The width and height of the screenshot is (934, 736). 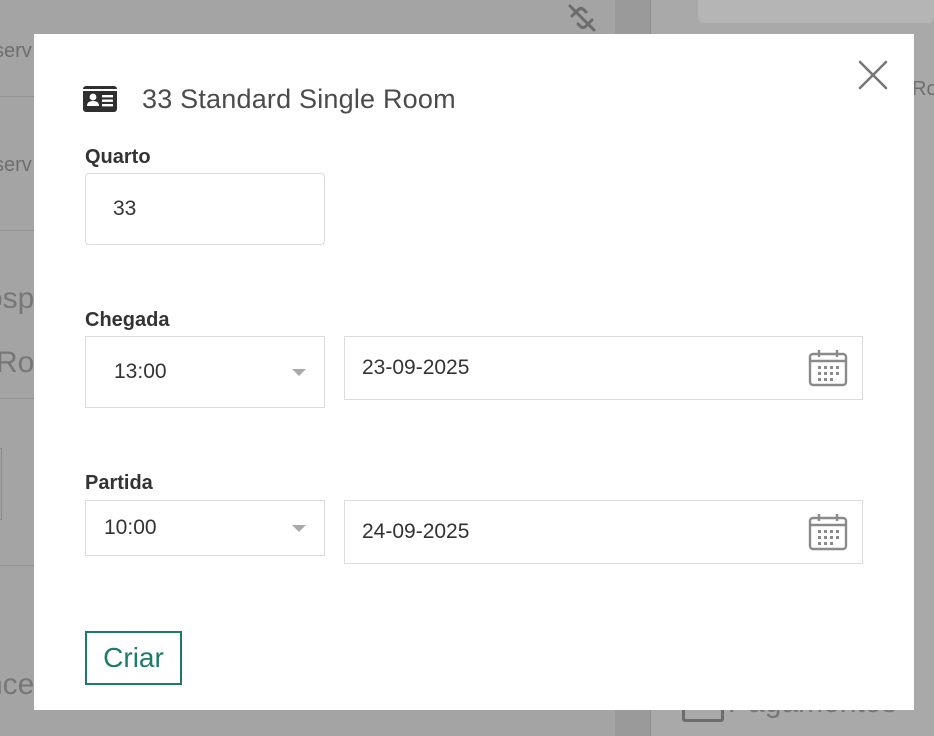 What do you see at coordinates (299, 98) in the screenshot?
I see `modal-title: 33 Standard Single Room` at bounding box center [299, 98].